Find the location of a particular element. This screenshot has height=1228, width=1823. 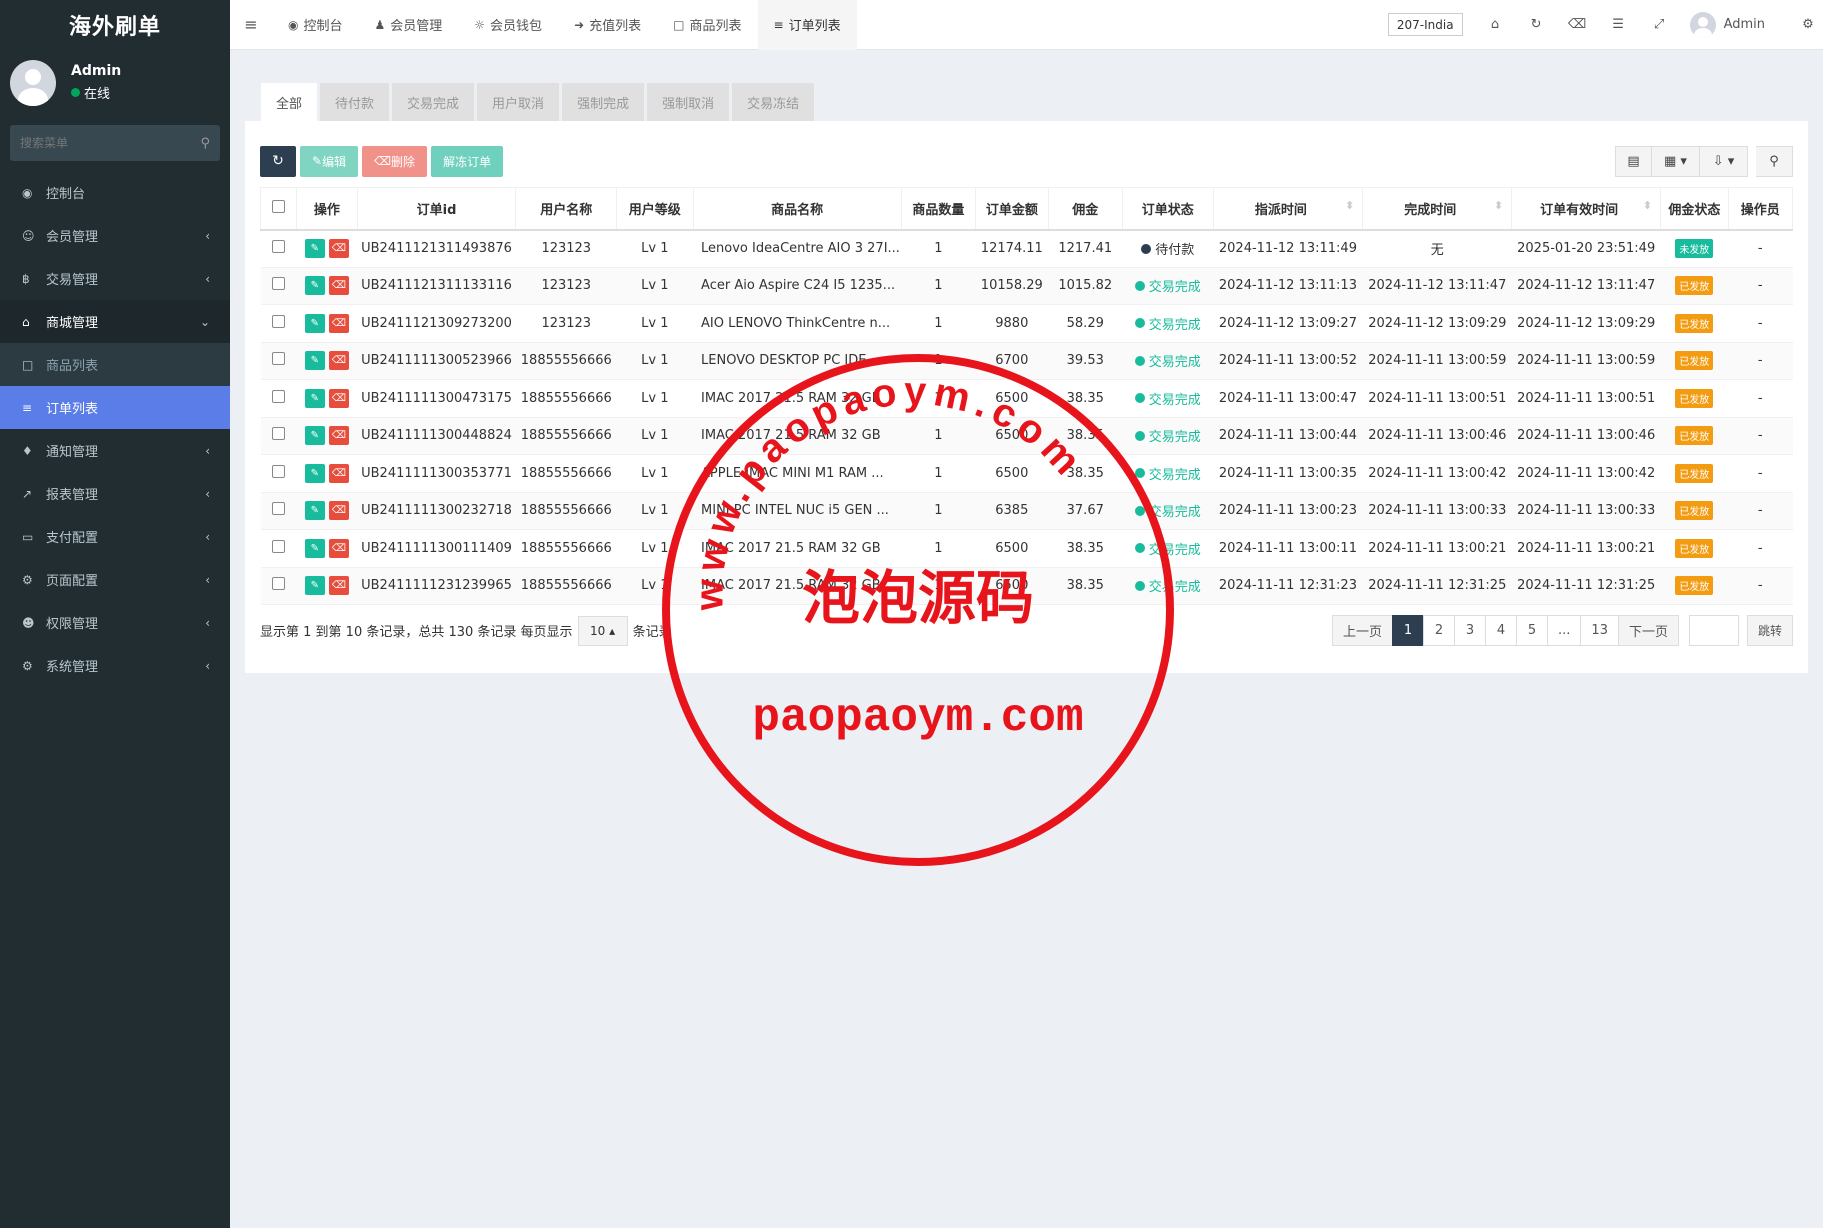

page-button: 4 is located at coordinates (1501, 630).